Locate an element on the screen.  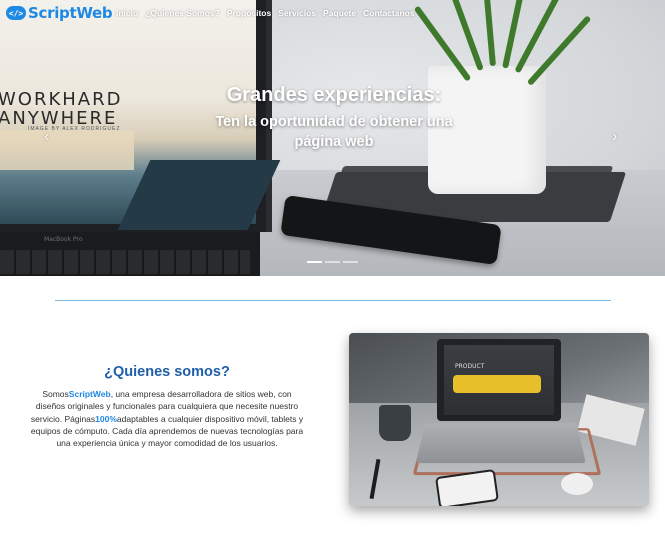
nav-item-propositos: Propósitos is located at coordinates (249, 13).